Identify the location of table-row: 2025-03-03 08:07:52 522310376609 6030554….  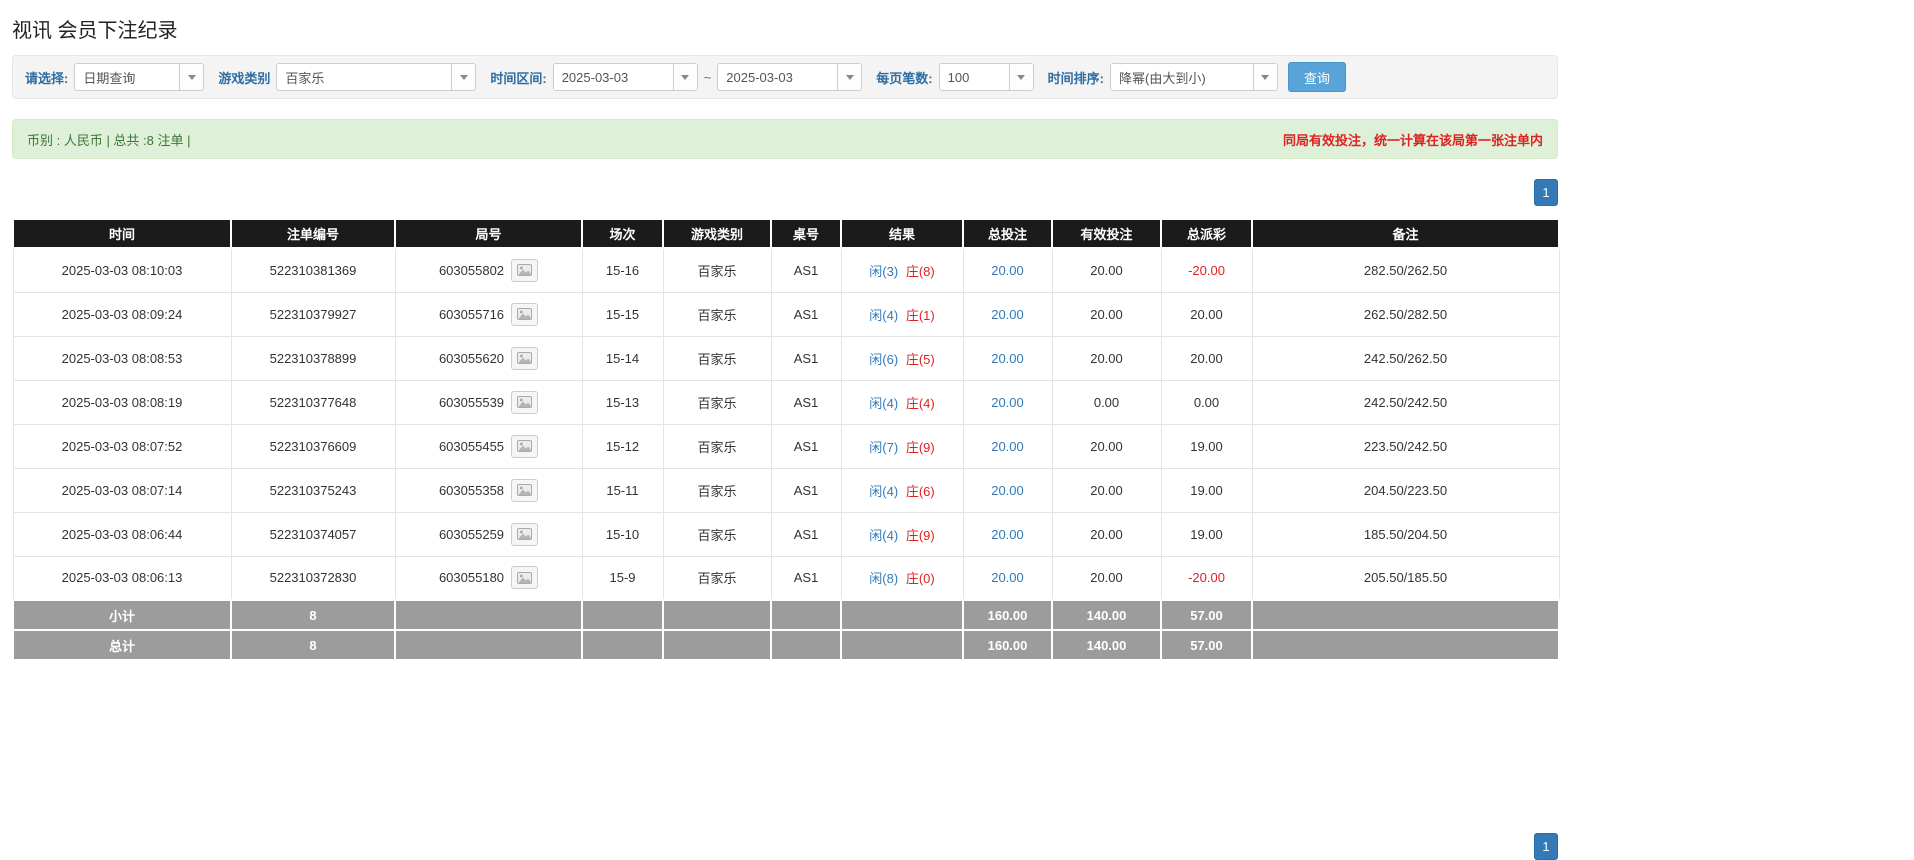
(786, 446).